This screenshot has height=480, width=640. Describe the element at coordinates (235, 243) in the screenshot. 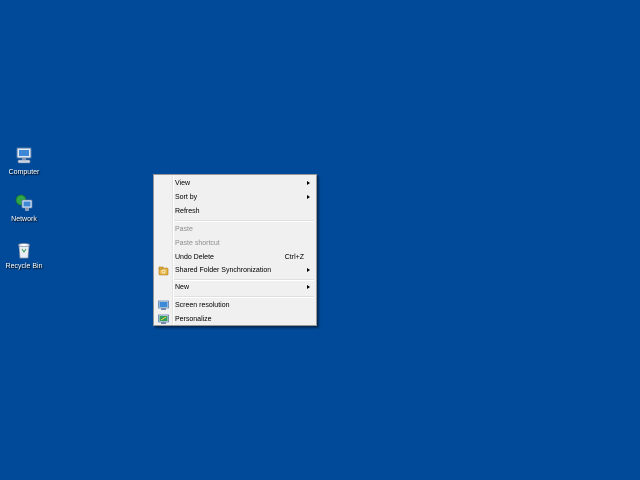

I see `menu-item-paste-shortcut: Paste shortcut` at that location.